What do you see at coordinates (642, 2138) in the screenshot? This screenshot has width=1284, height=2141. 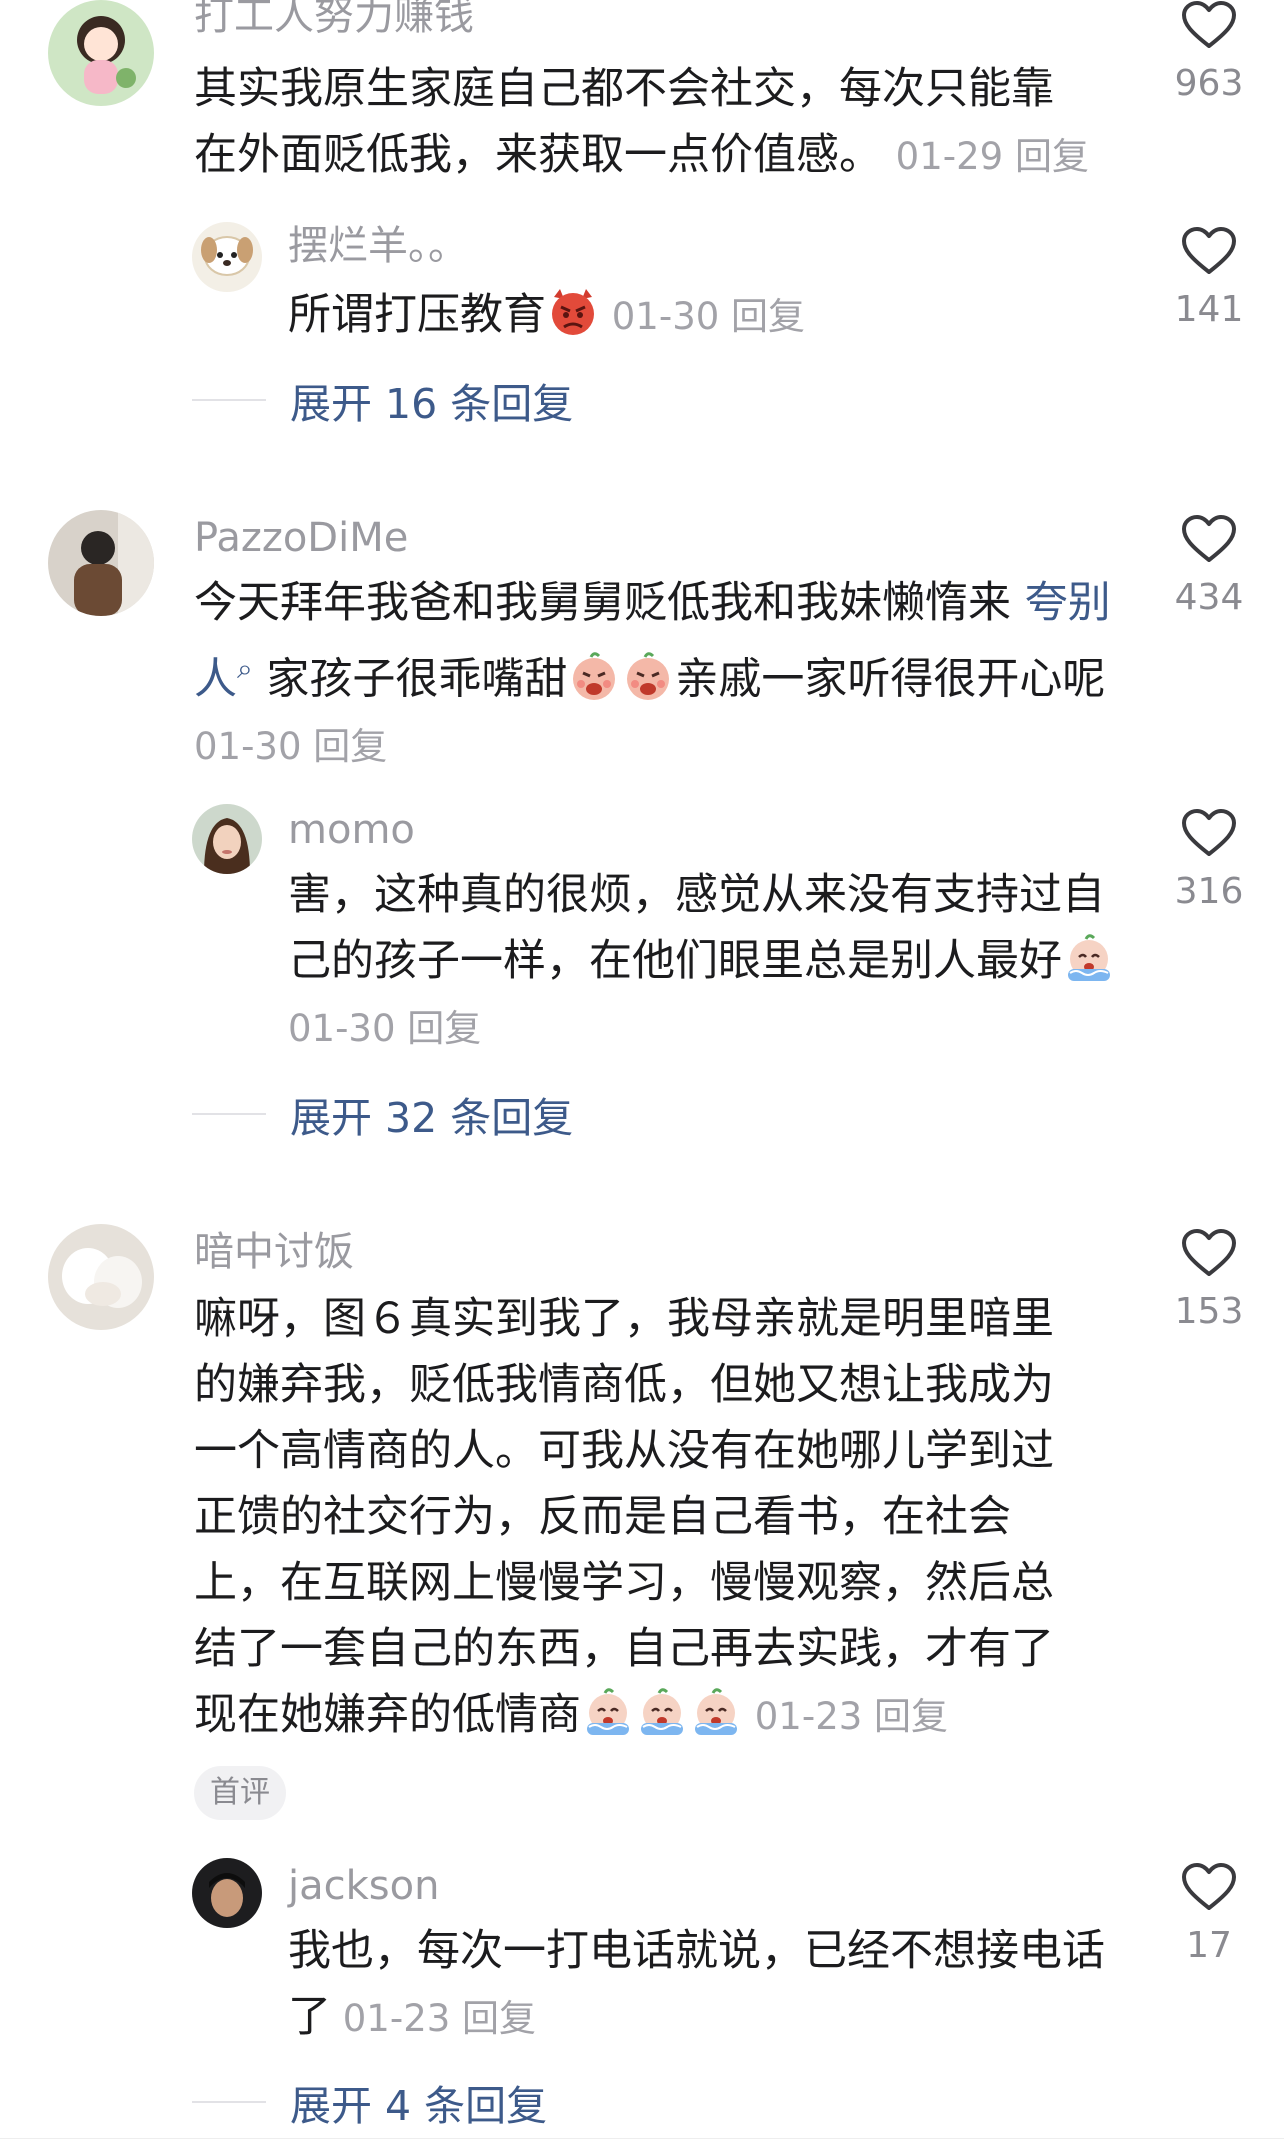 I see `bottom-divider` at bounding box center [642, 2138].